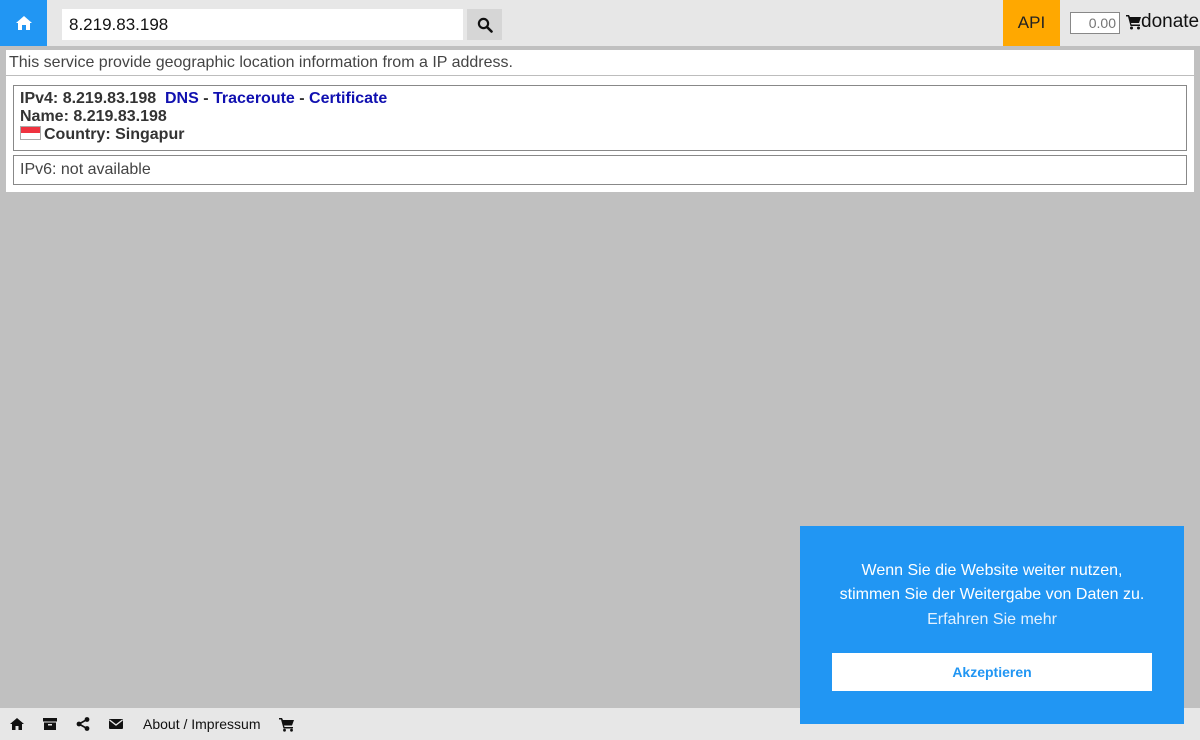 This screenshot has height=740, width=1200. What do you see at coordinates (88, 98) in the screenshot?
I see `ipv4-label: IPv4: 8.219.83.198` at bounding box center [88, 98].